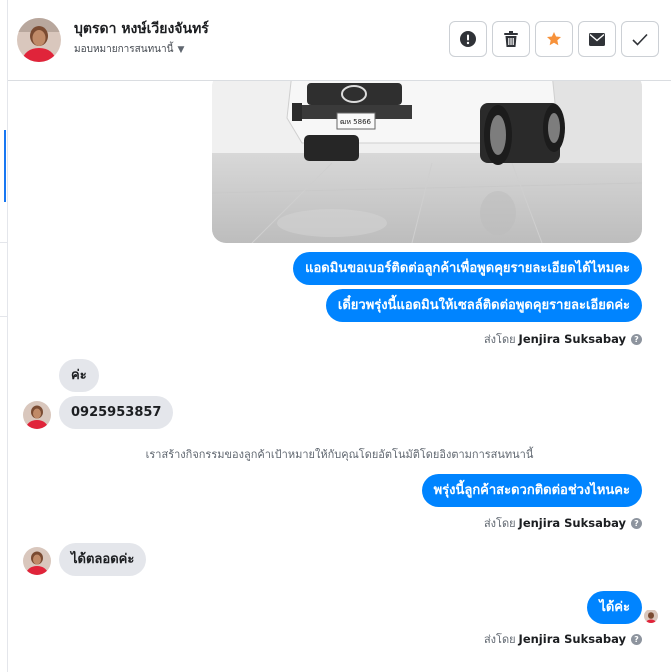 This screenshot has width=671, height=672. Describe the element at coordinates (79, 375) in the screenshot. I see `message-incoming: ค่ะ` at that location.